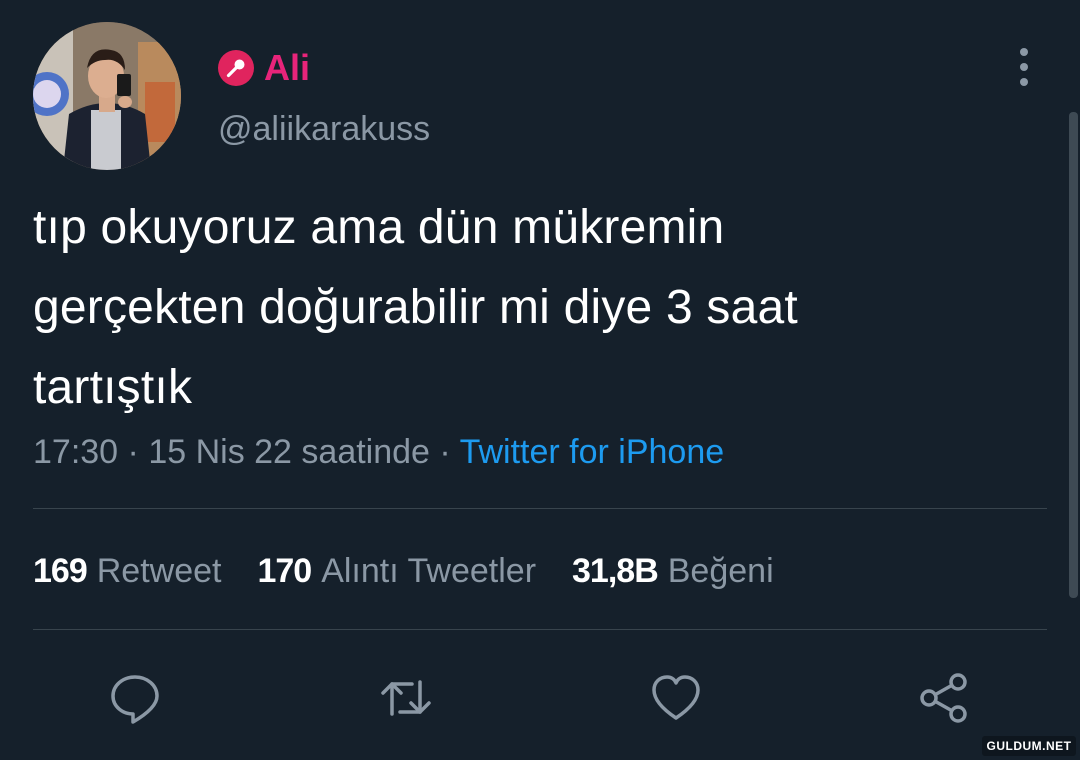  I want to click on microphone-icon, so click(236, 68).